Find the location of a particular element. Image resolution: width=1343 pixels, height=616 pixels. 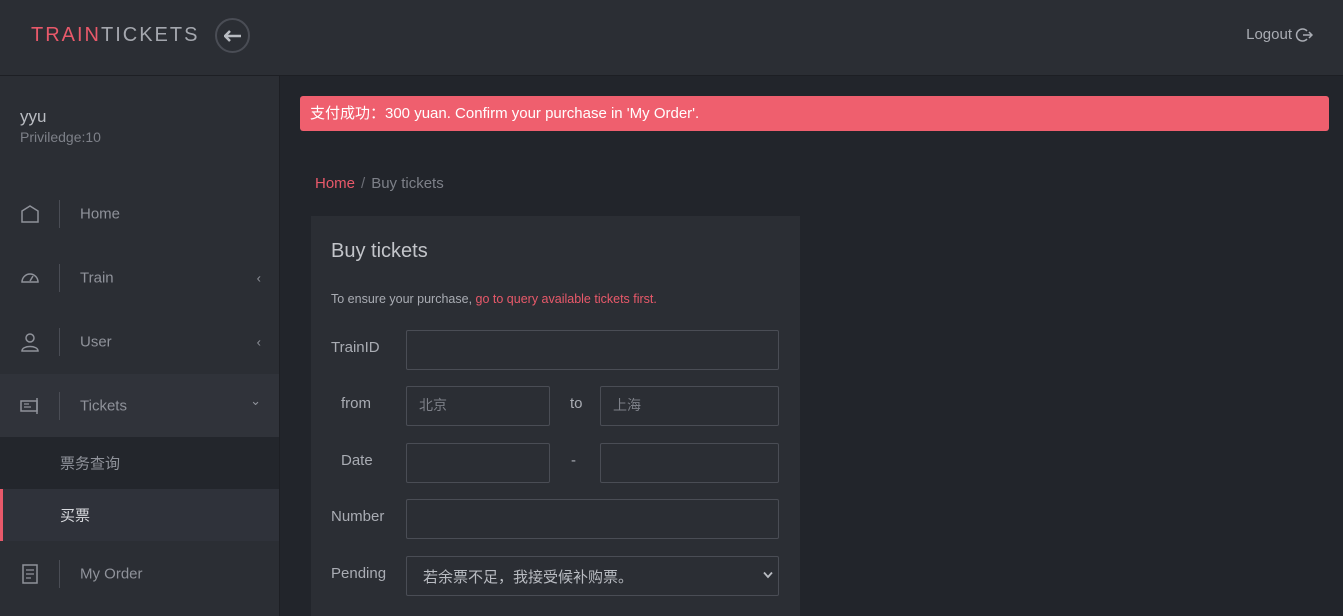

sidebar-item-train: Train ‹ is located at coordinates (139, 278).